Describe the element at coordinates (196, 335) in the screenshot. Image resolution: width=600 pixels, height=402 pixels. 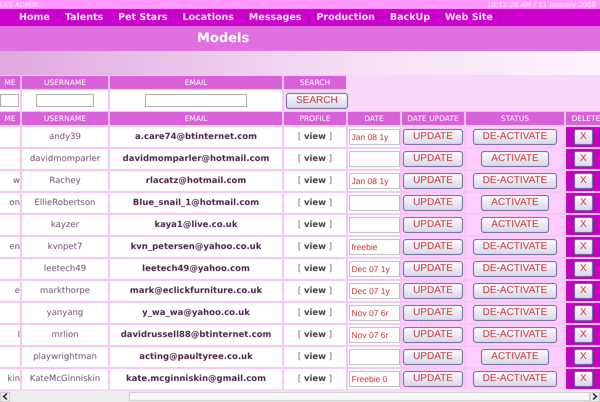
I see `email-text: davidrussell88@btinternet.com` at that location.